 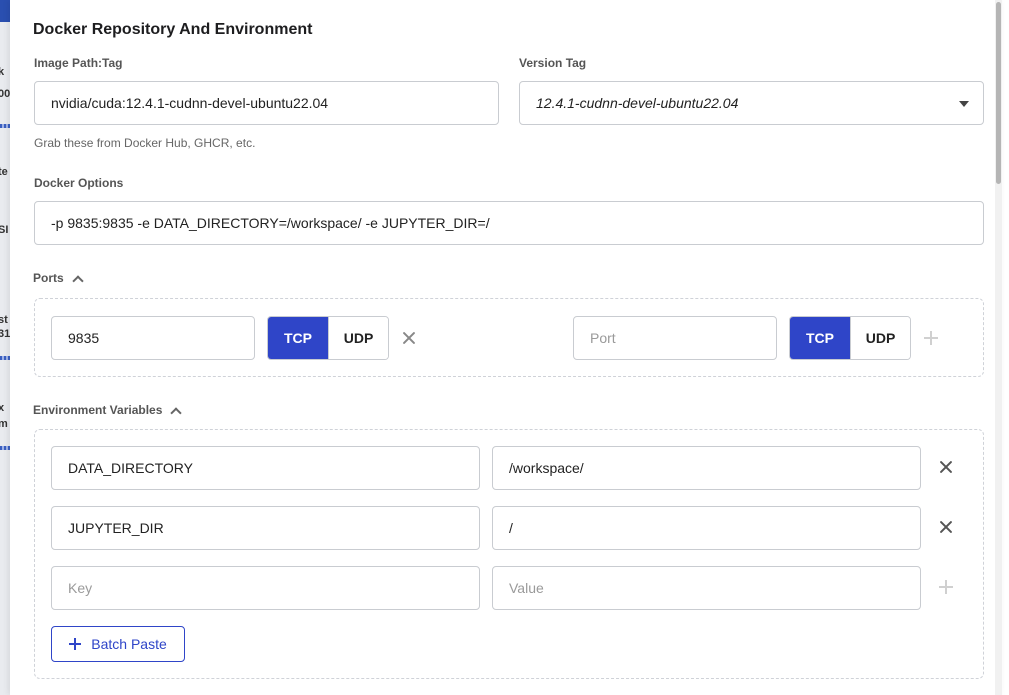 I want to click on background-text-fragment: x, so click(x=2, y=408).